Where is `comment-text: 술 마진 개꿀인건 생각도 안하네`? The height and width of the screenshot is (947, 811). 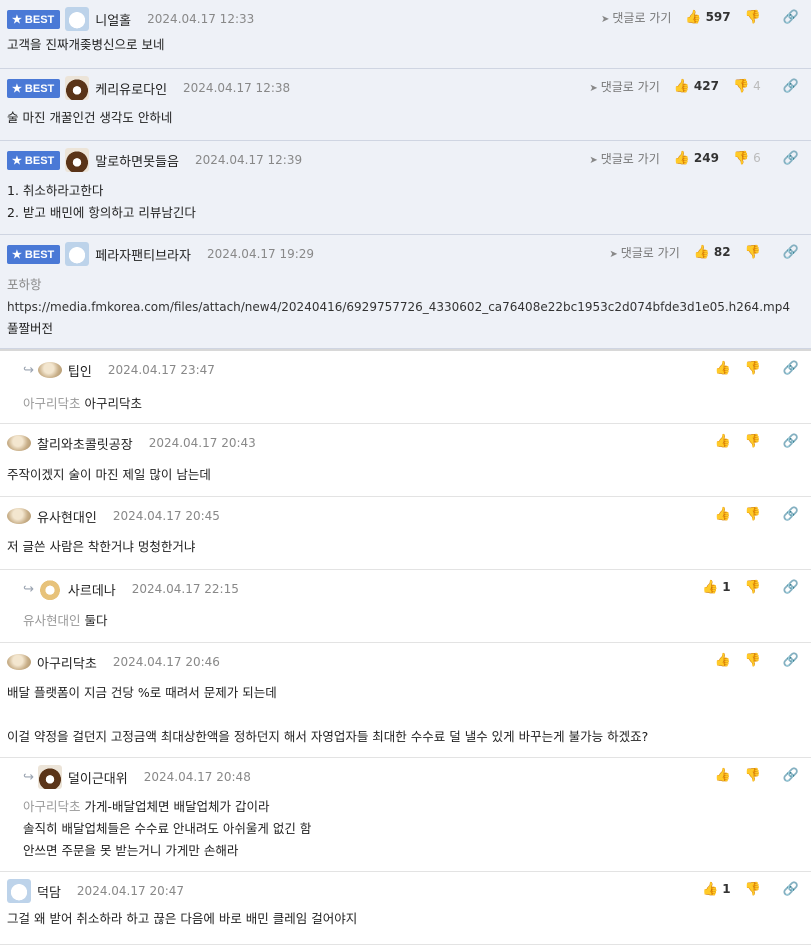 comment-text: 술 마진 개꿀인건 생각도 안하네 is located at coordinates (90, 117).